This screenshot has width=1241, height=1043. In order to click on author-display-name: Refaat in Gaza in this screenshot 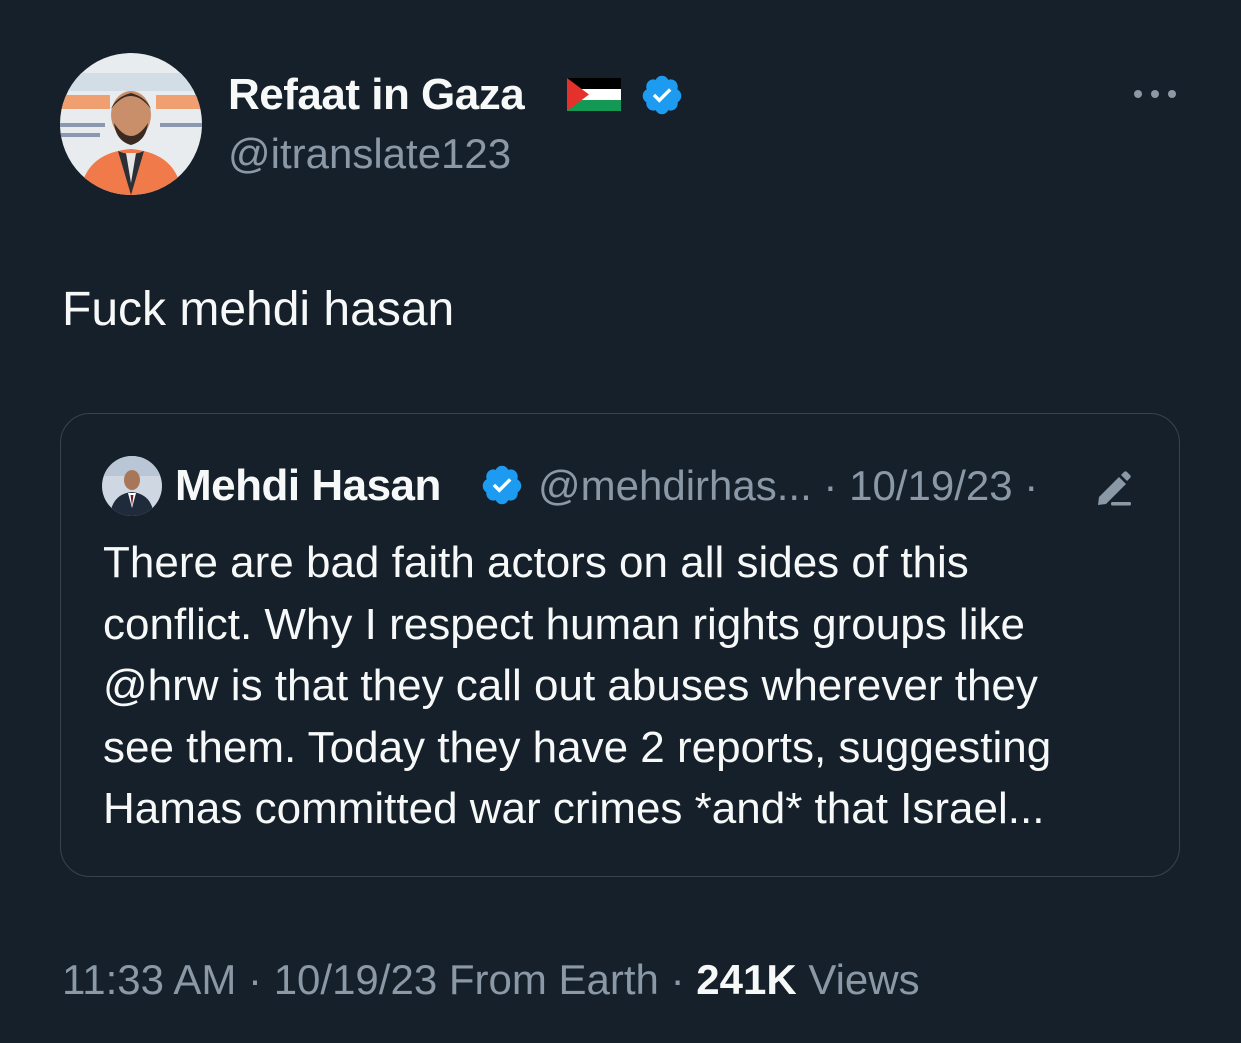, I will do `click(376, 95)`.